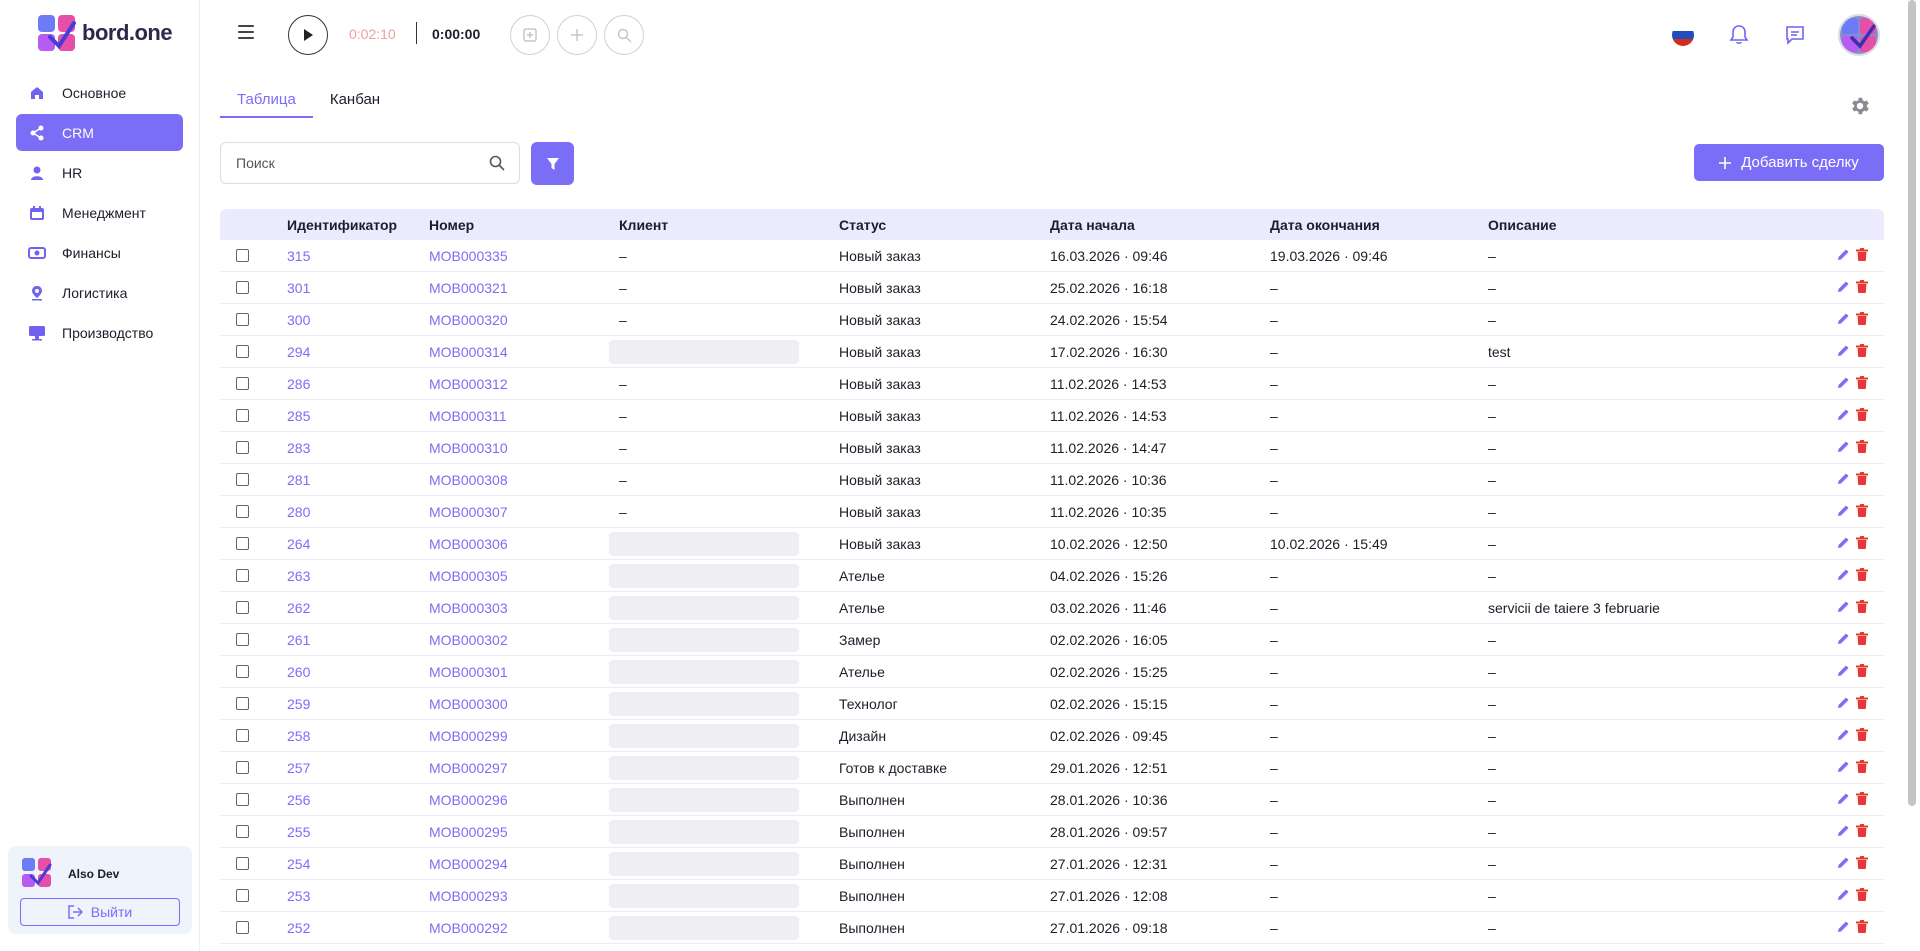  I want to click on column-header-status: Статус, so click(862, 224).